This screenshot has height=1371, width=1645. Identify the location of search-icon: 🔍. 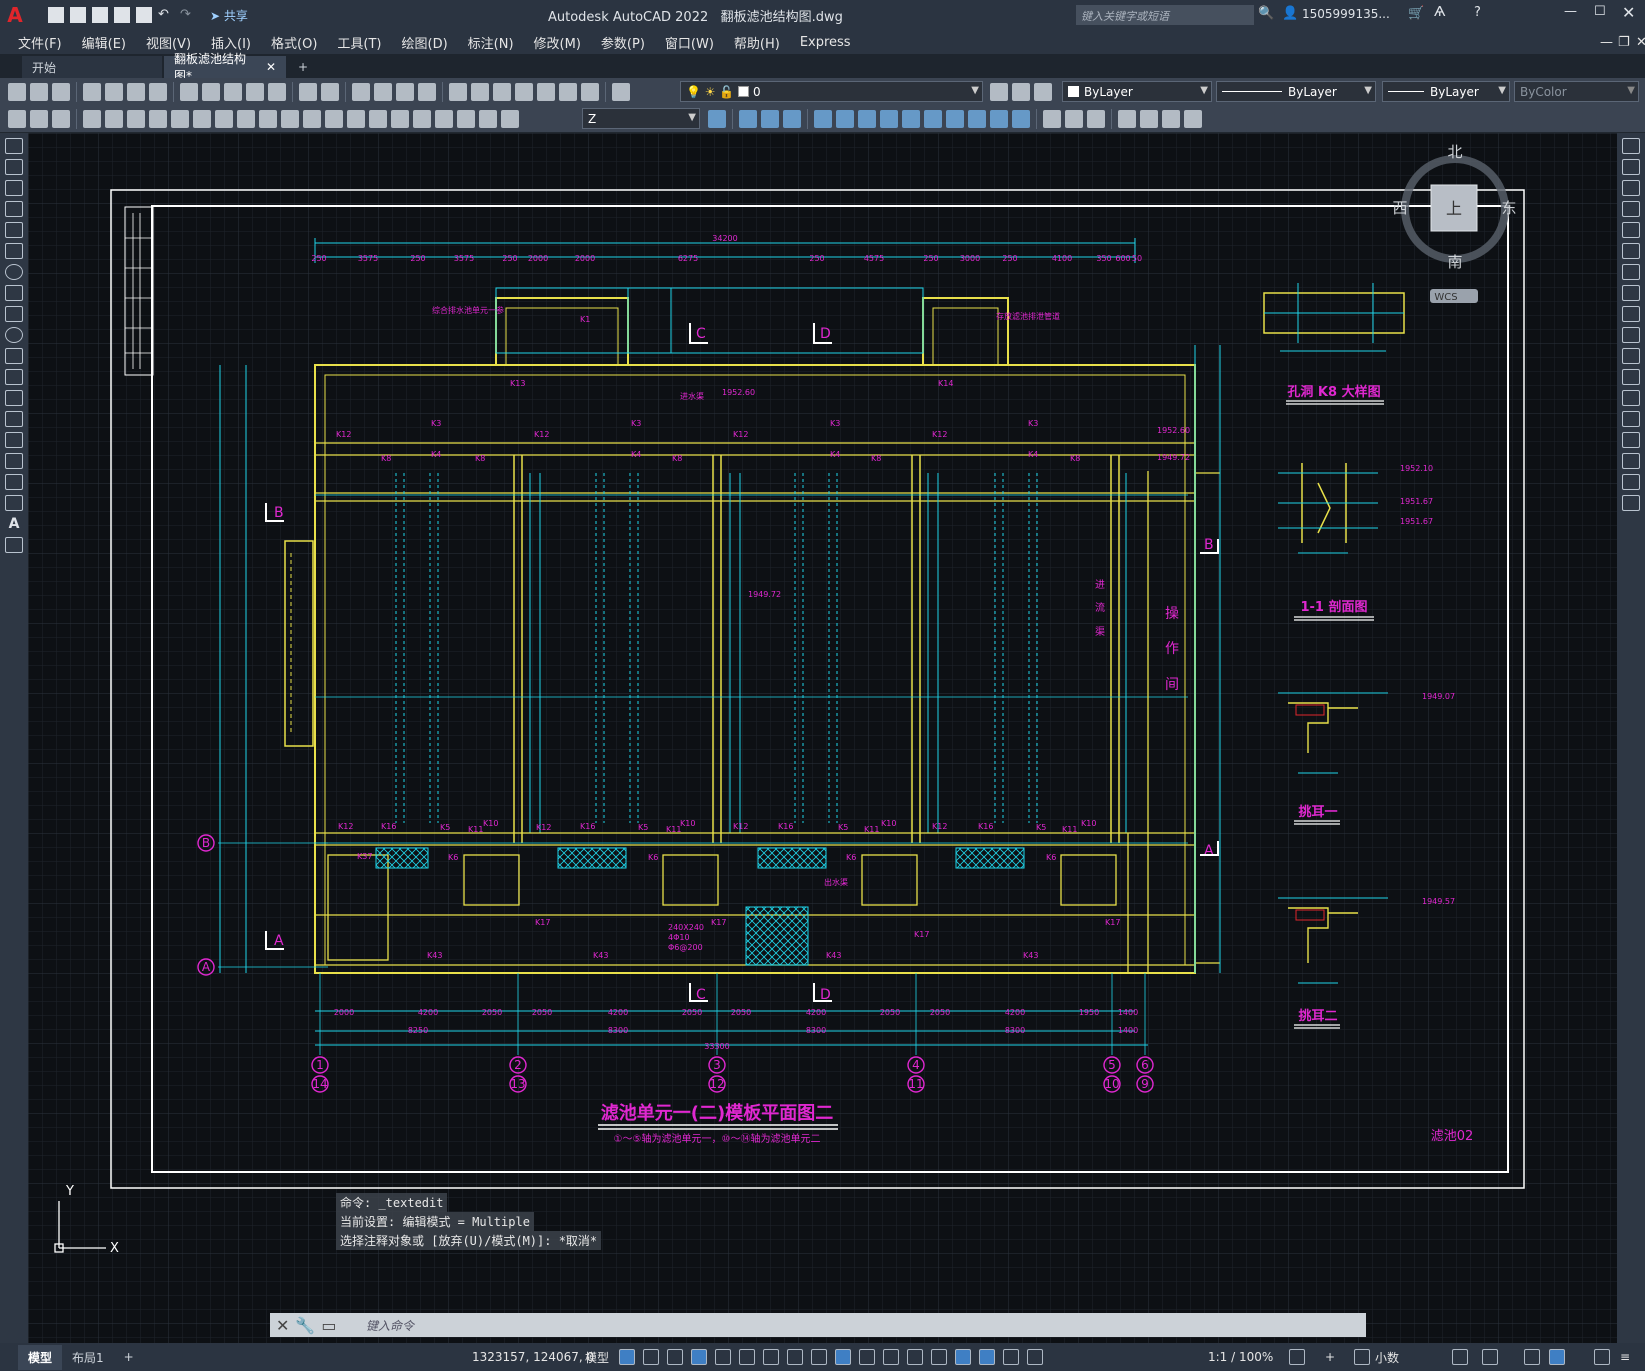
(1266, 13).